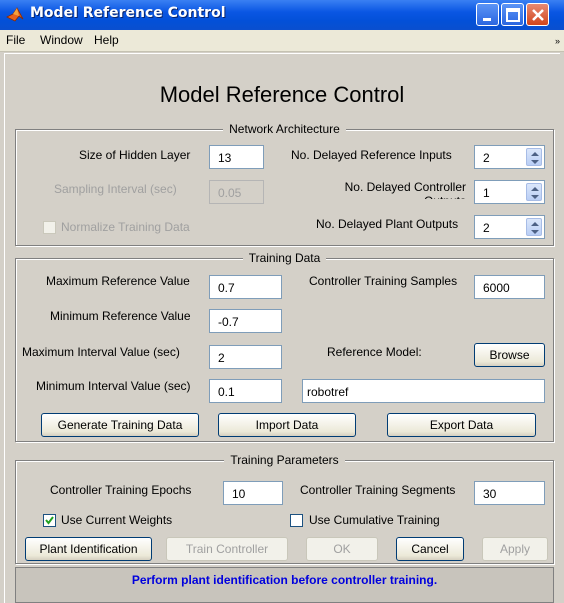 The width and height of the screenshot is (564, 603). What do you see at coordinates (383, 281) in the screenshot?
I see `samples-label: Controller Training Samples` at bounding box center [383, 281].